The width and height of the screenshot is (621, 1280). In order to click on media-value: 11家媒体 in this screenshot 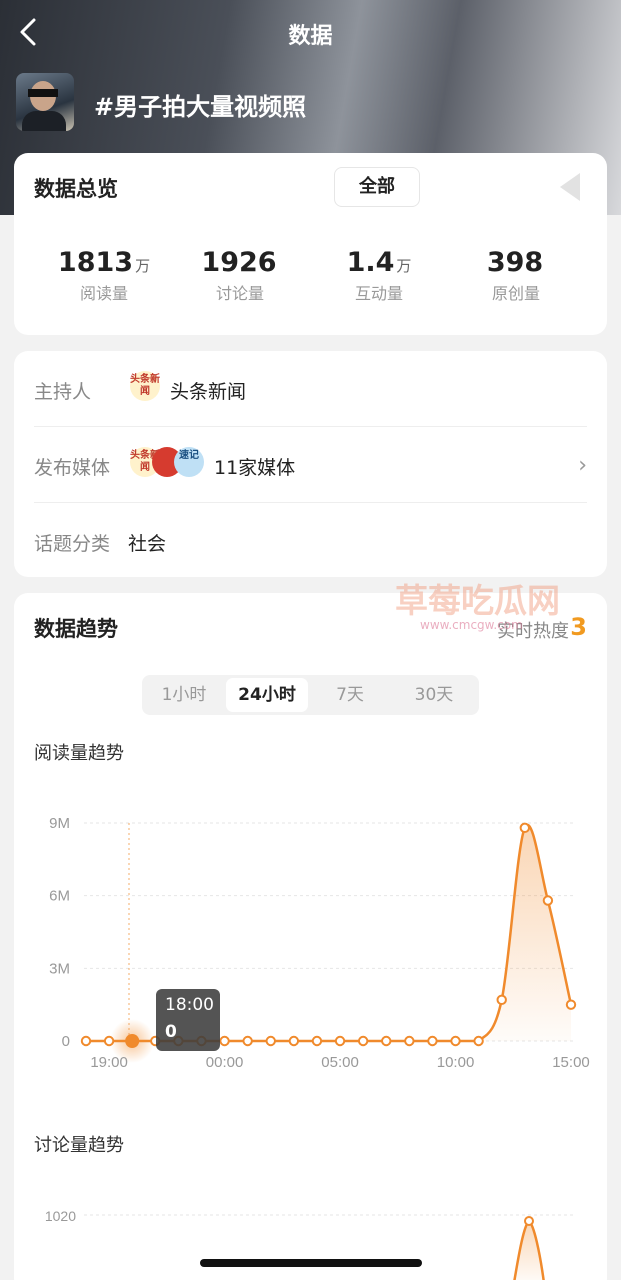, I will do `click(255, 468)`.